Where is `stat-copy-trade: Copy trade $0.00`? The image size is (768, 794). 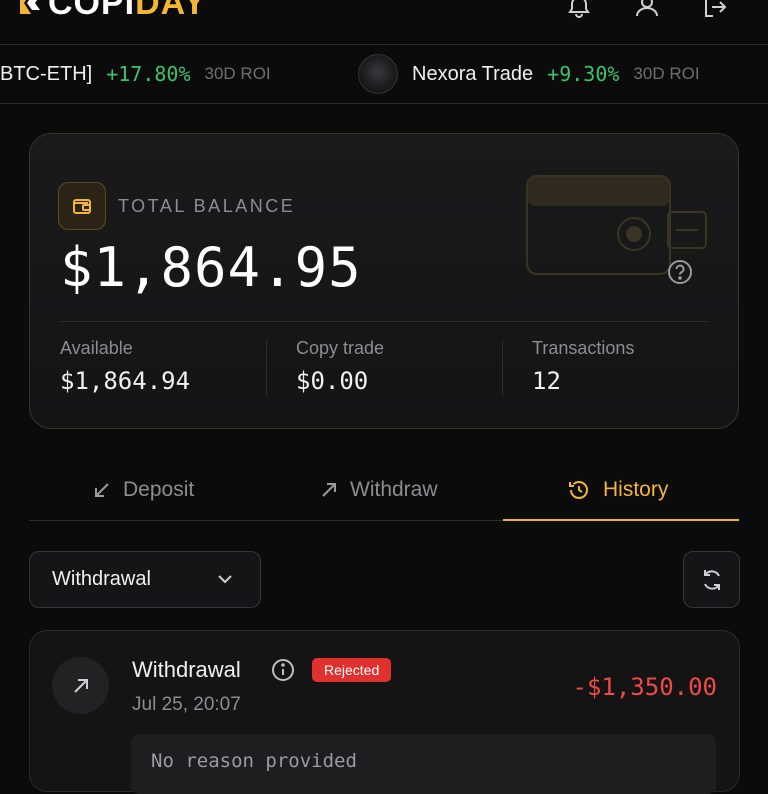
stat-copy-trade: Copy trade $0.00 is located at coordinates (340, 366).